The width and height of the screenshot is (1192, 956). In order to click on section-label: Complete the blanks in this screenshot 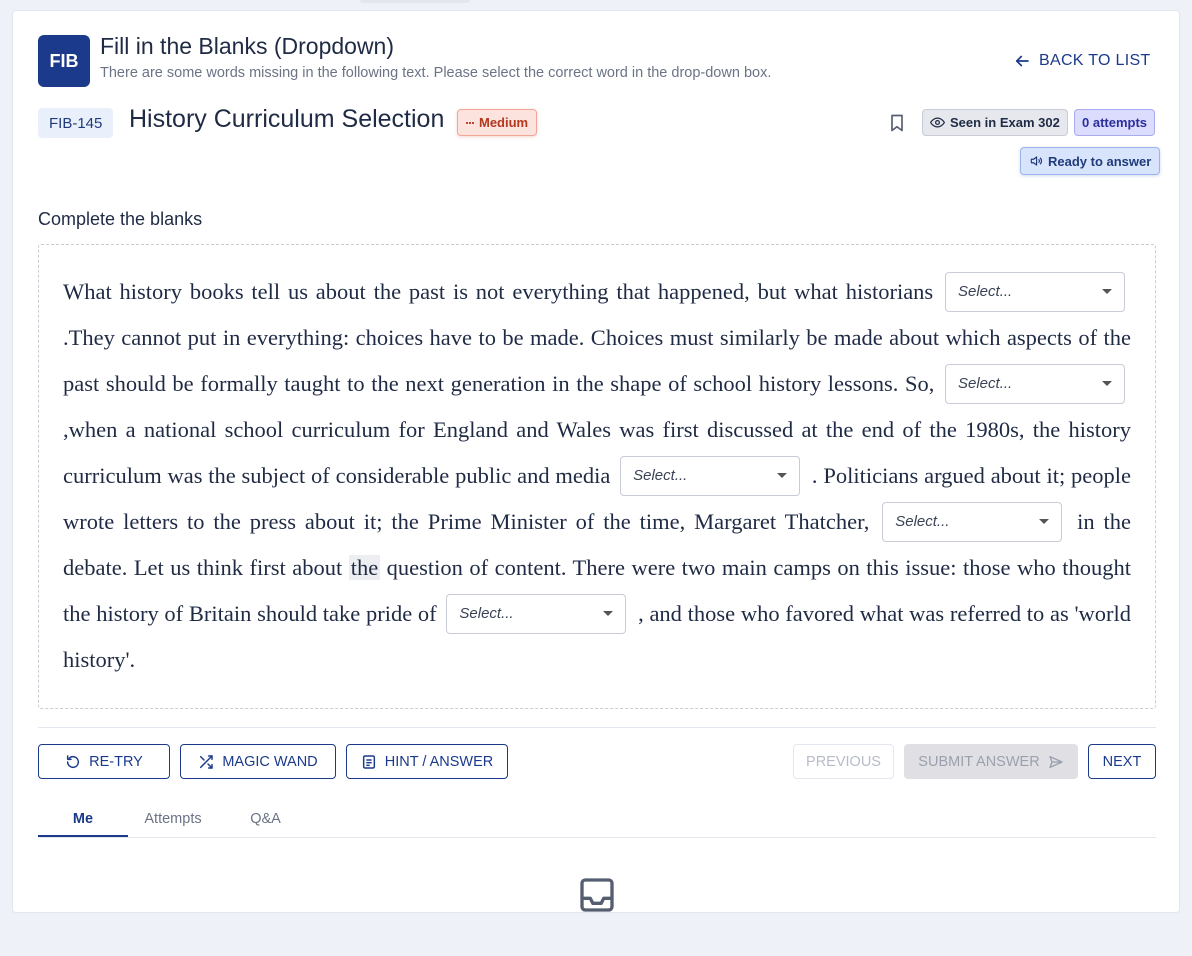, I will do `click(120, 219)`.